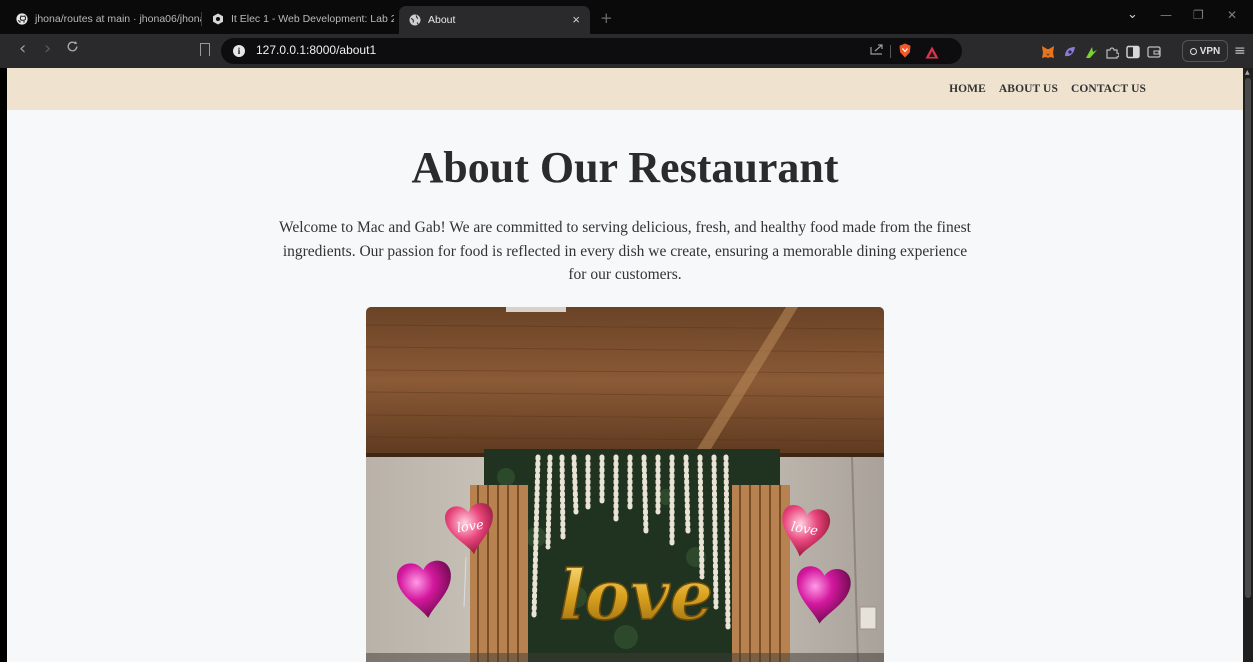 This screenshot has width=1253, height=662. I want to click on tab-github: jhona/routes at main · jhona06/jhona, so click(109, 19).